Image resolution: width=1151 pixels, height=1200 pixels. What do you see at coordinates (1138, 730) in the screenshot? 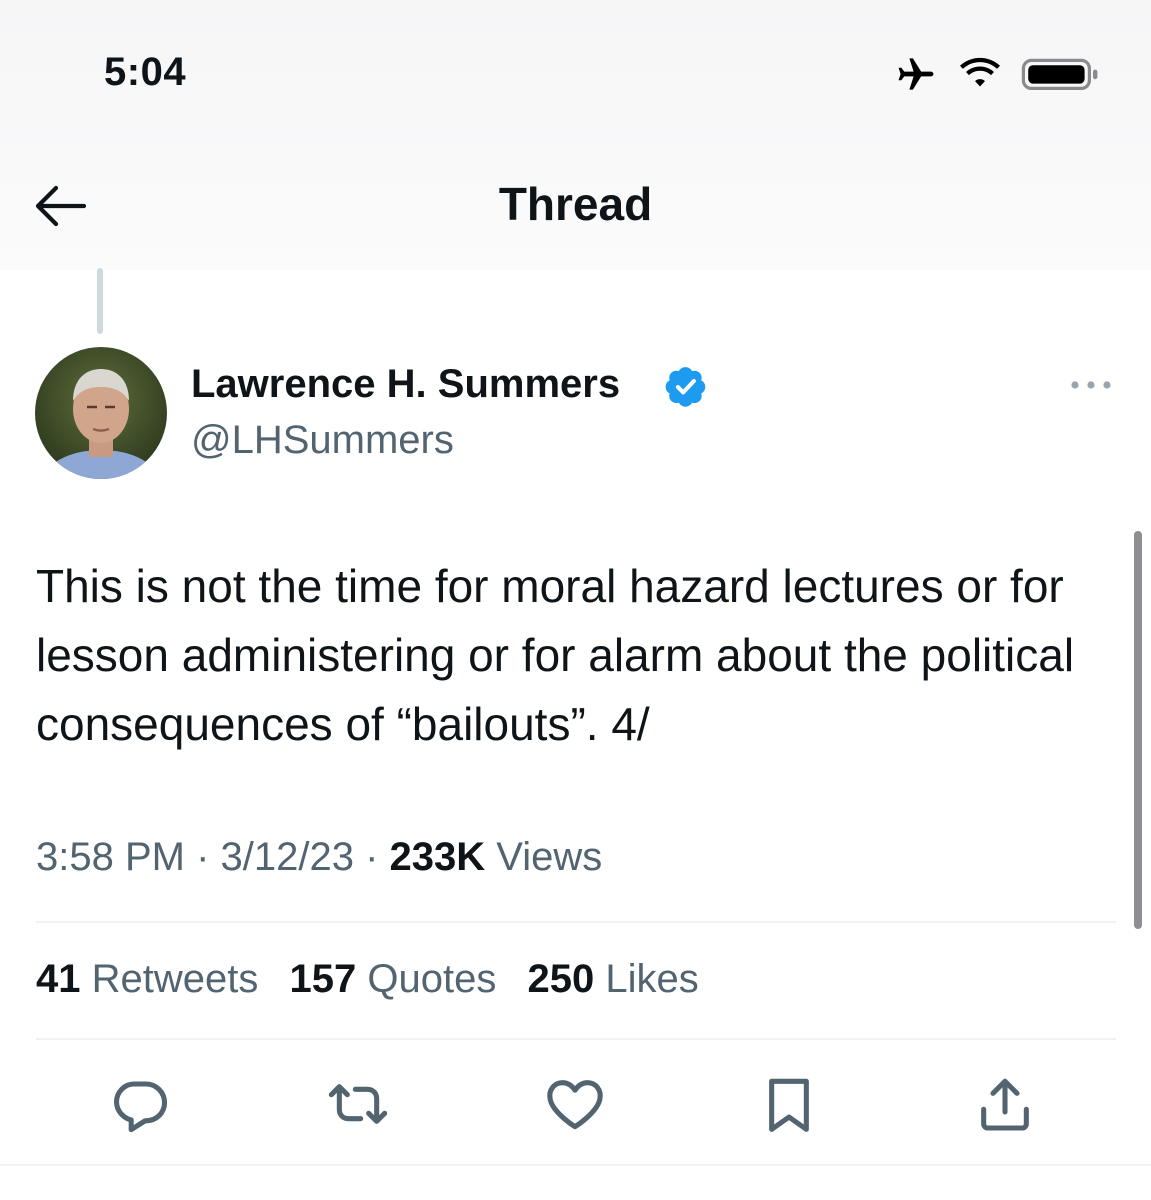
I see `scrollbar` at bounding box center [1138, 730].